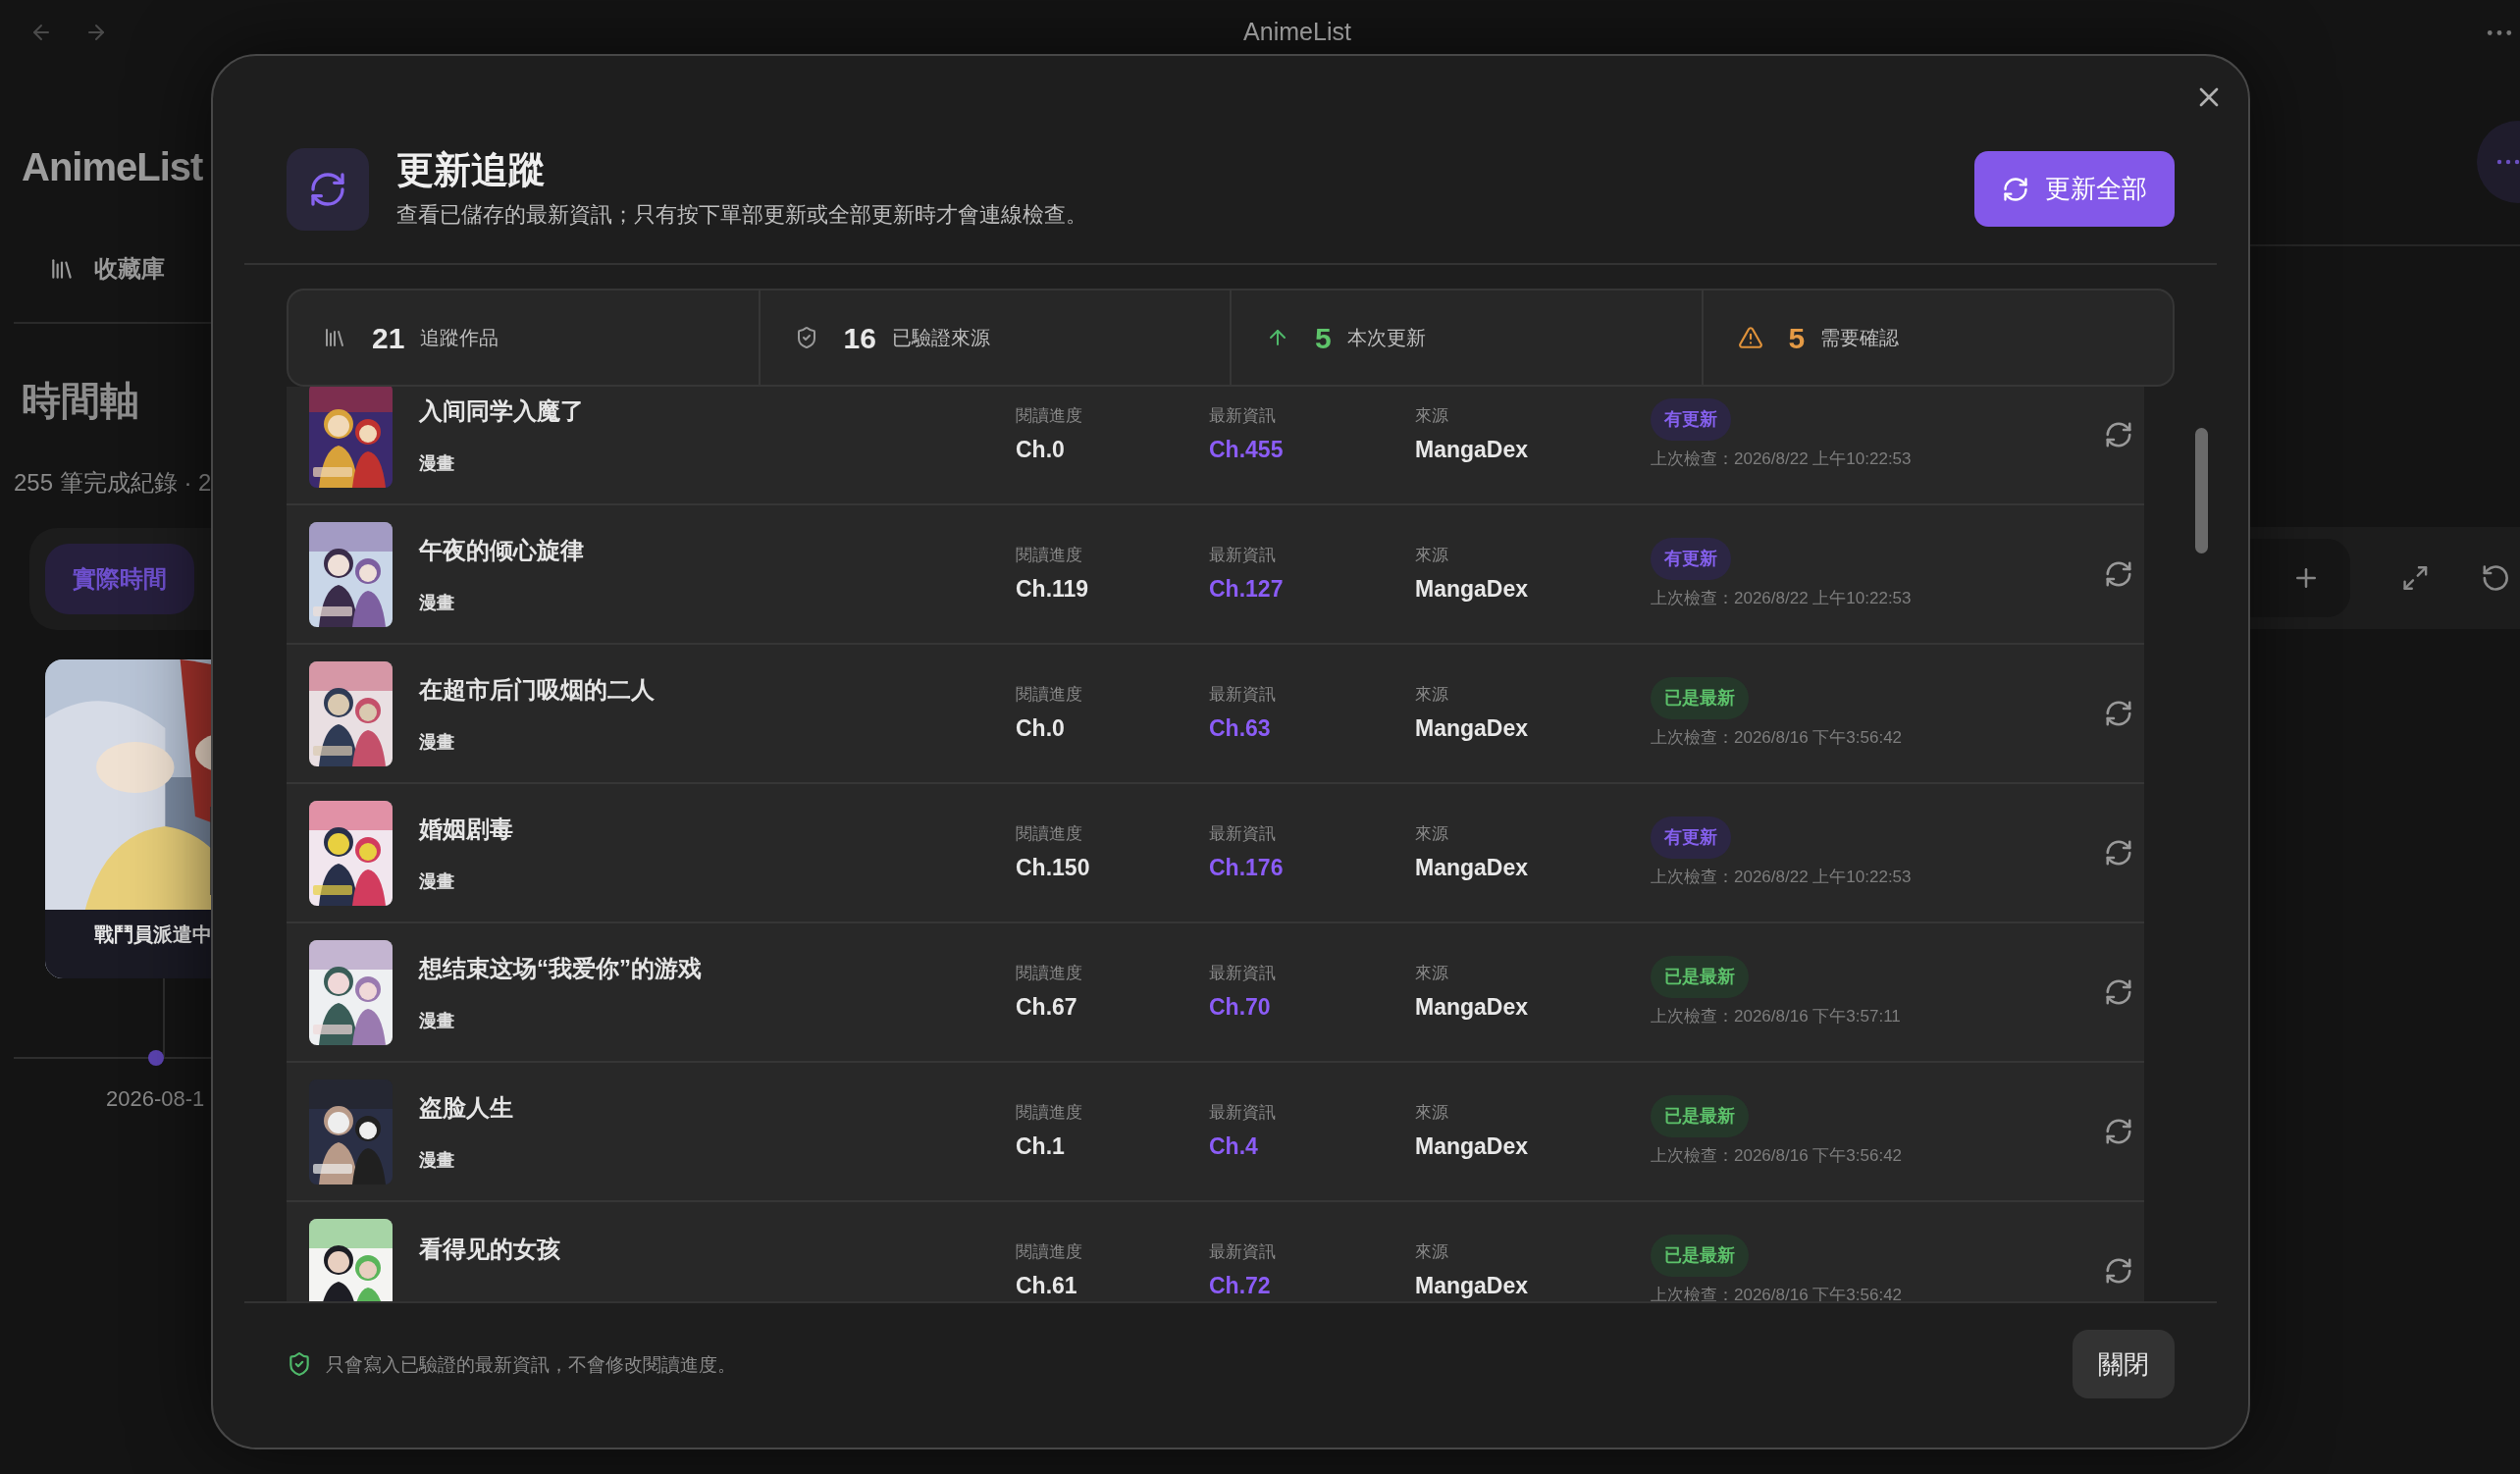 The width and height of the screenshot is (2520, 1474). What do you see at coordinates (1047, 1285) in the screenshot?
I see `progress-value: Ch.61` at bounding box center [1047, 1285].